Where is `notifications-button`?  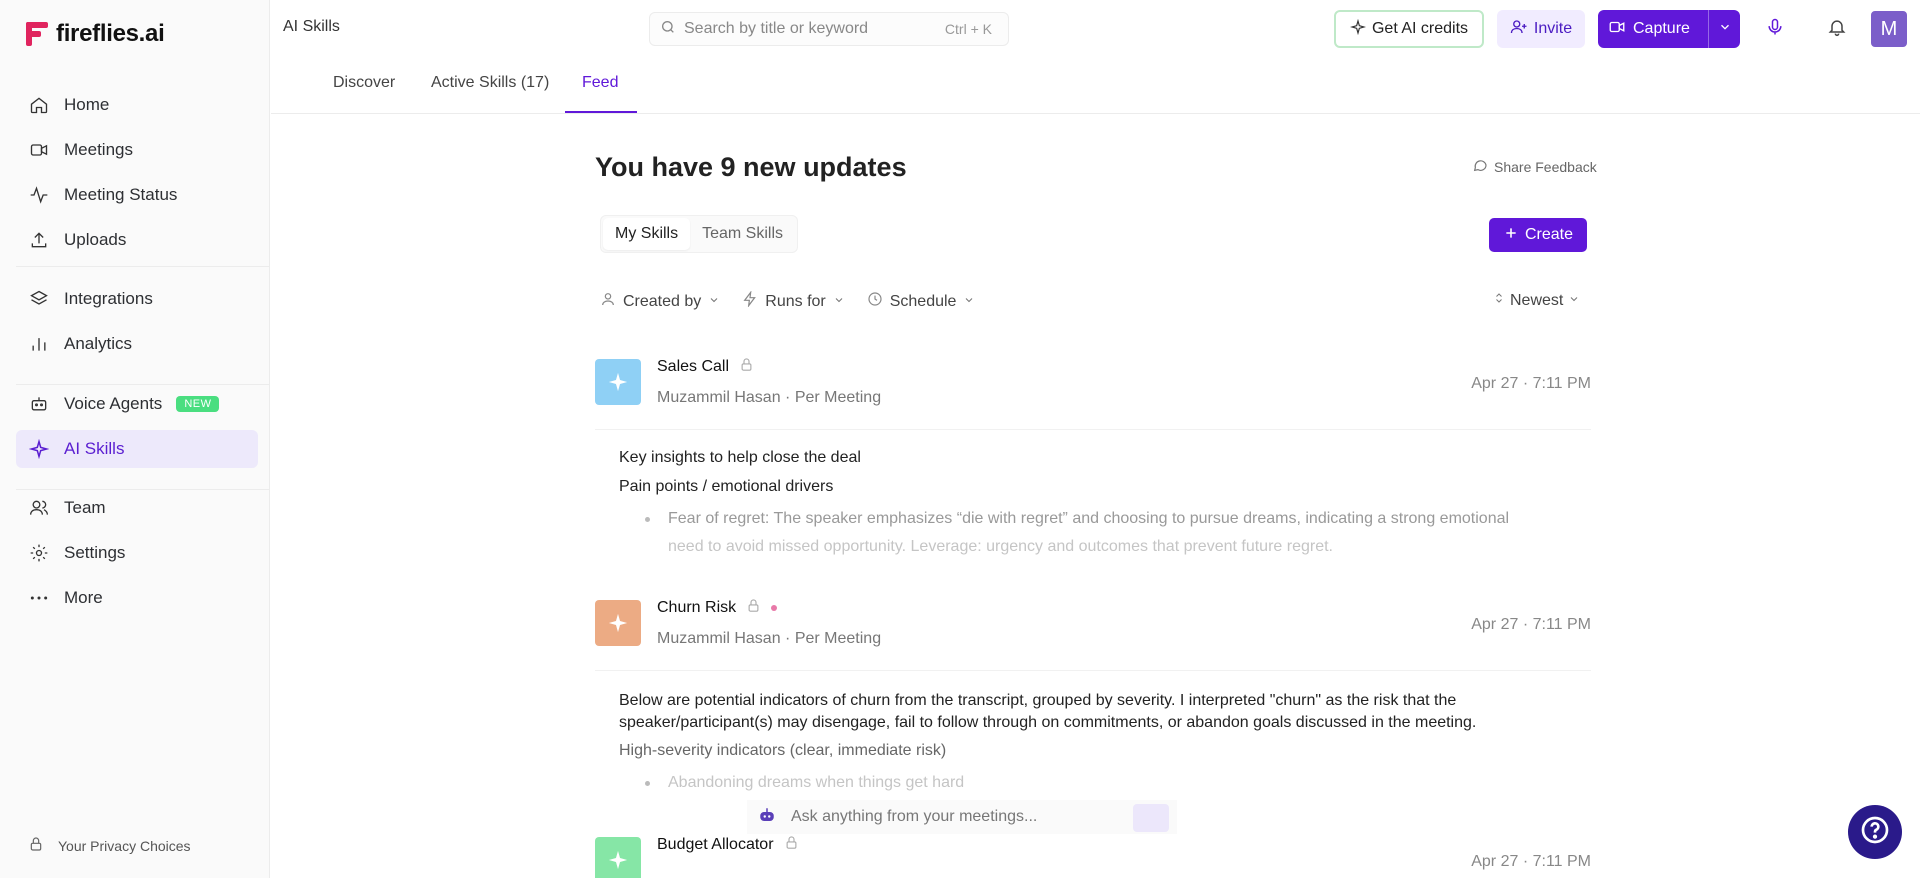 notifications-button is located at coordinates (1837, 29).